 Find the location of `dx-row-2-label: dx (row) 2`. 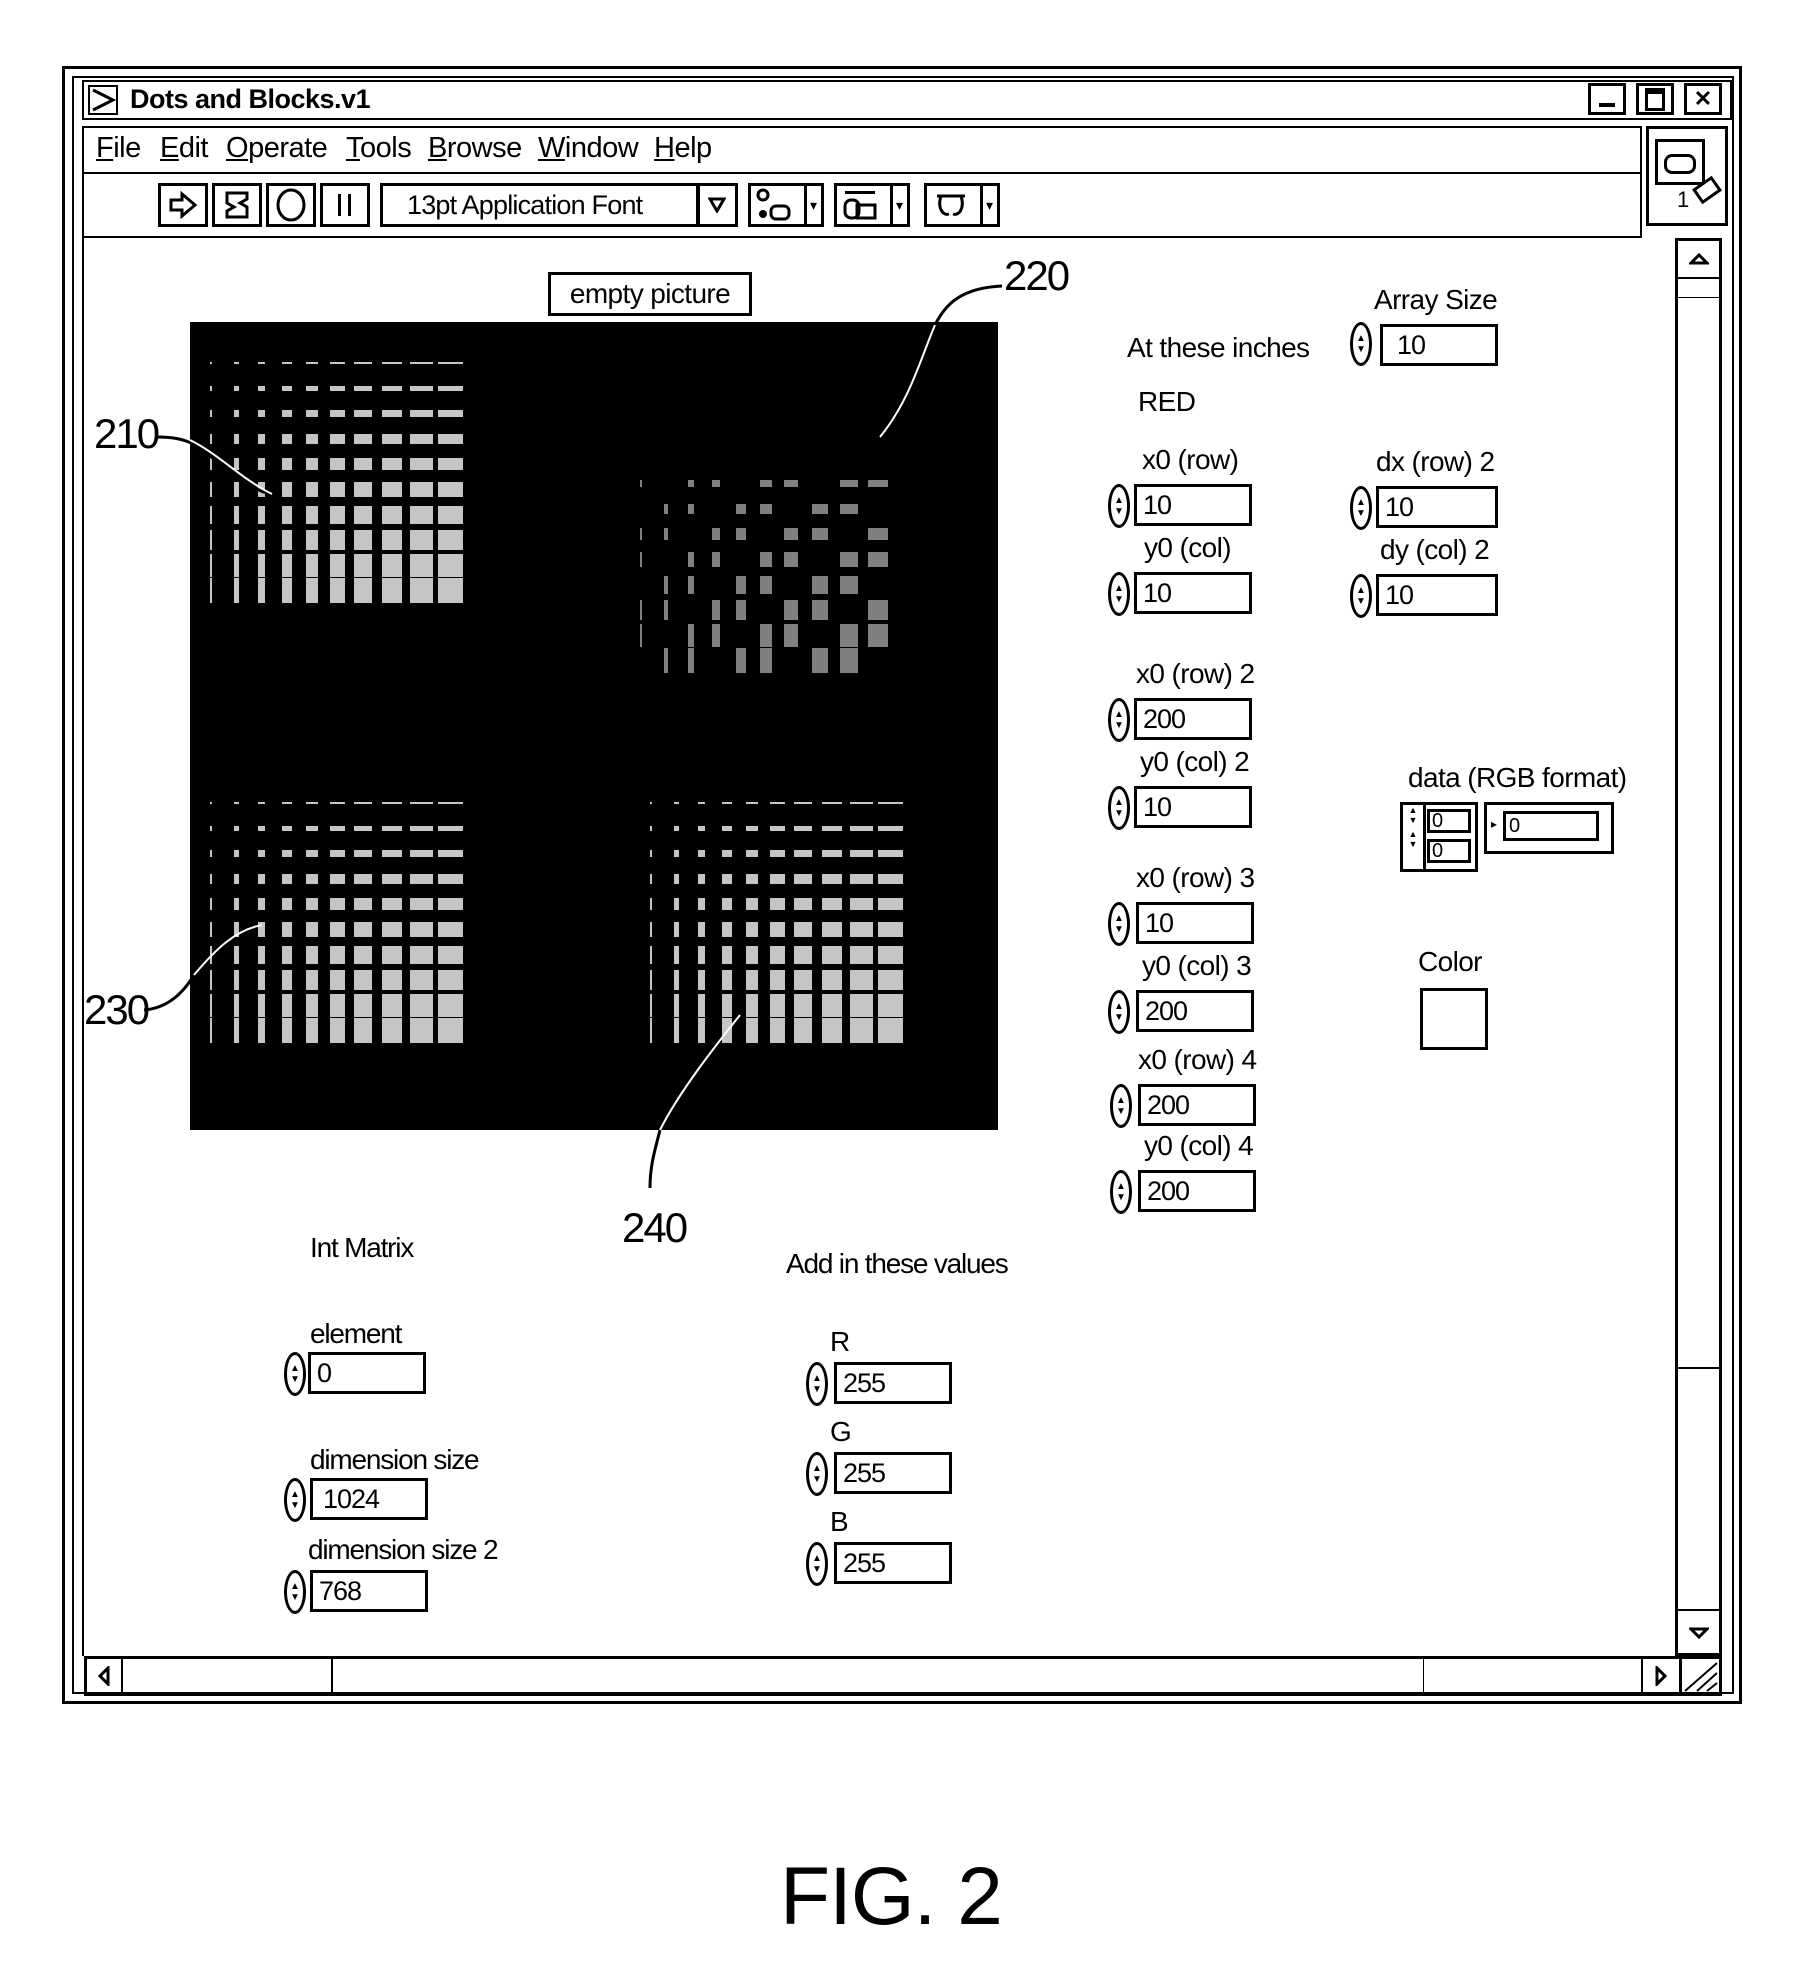

dx-row-2-label: dx (row) 2 is located at coordinates (1435, 461).